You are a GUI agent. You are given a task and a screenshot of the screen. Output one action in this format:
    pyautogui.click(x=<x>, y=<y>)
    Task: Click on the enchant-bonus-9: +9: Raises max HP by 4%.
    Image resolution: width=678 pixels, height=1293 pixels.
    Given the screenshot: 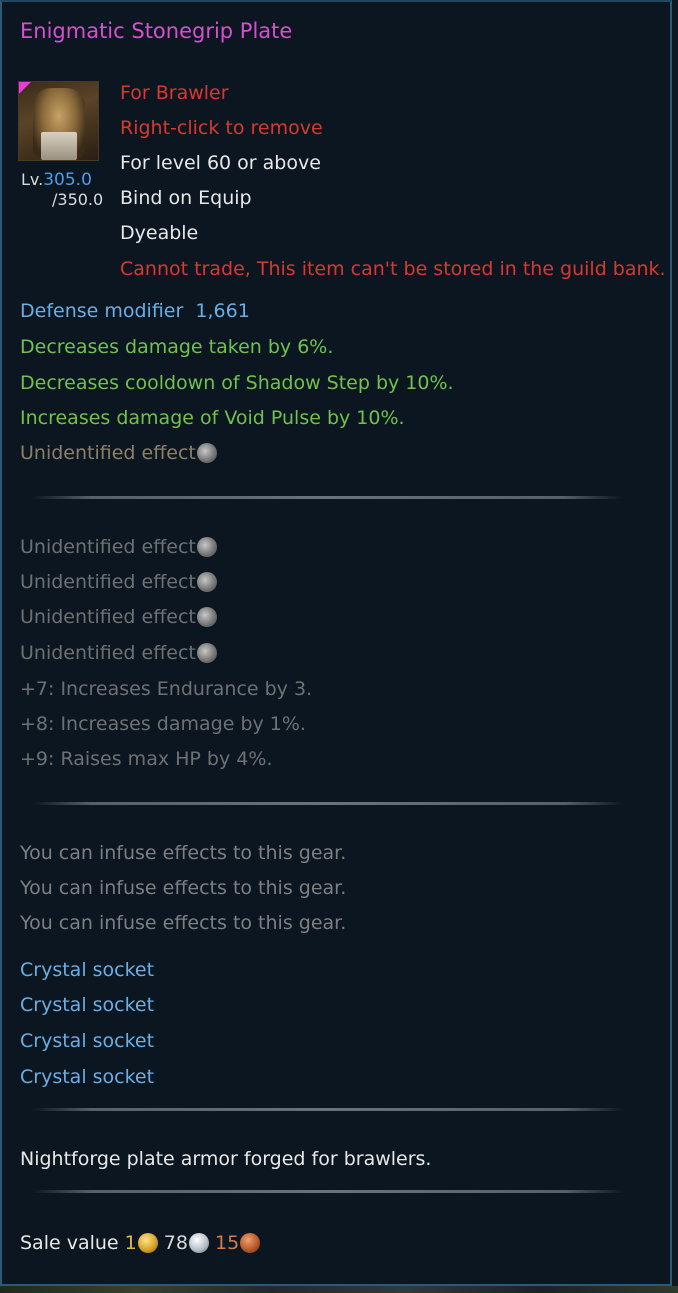 What is the action you would take?
    pyautogui.click(x=146, y=759)
    